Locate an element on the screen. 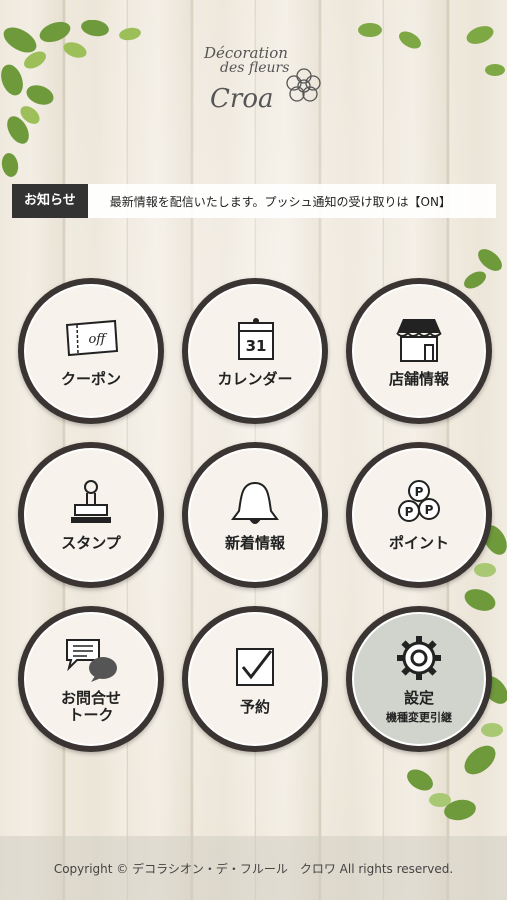  coupon-label: クーポン is located at coordinates (90, 378).